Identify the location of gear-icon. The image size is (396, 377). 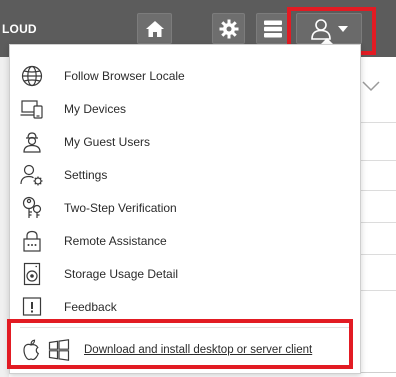
(228, 28).